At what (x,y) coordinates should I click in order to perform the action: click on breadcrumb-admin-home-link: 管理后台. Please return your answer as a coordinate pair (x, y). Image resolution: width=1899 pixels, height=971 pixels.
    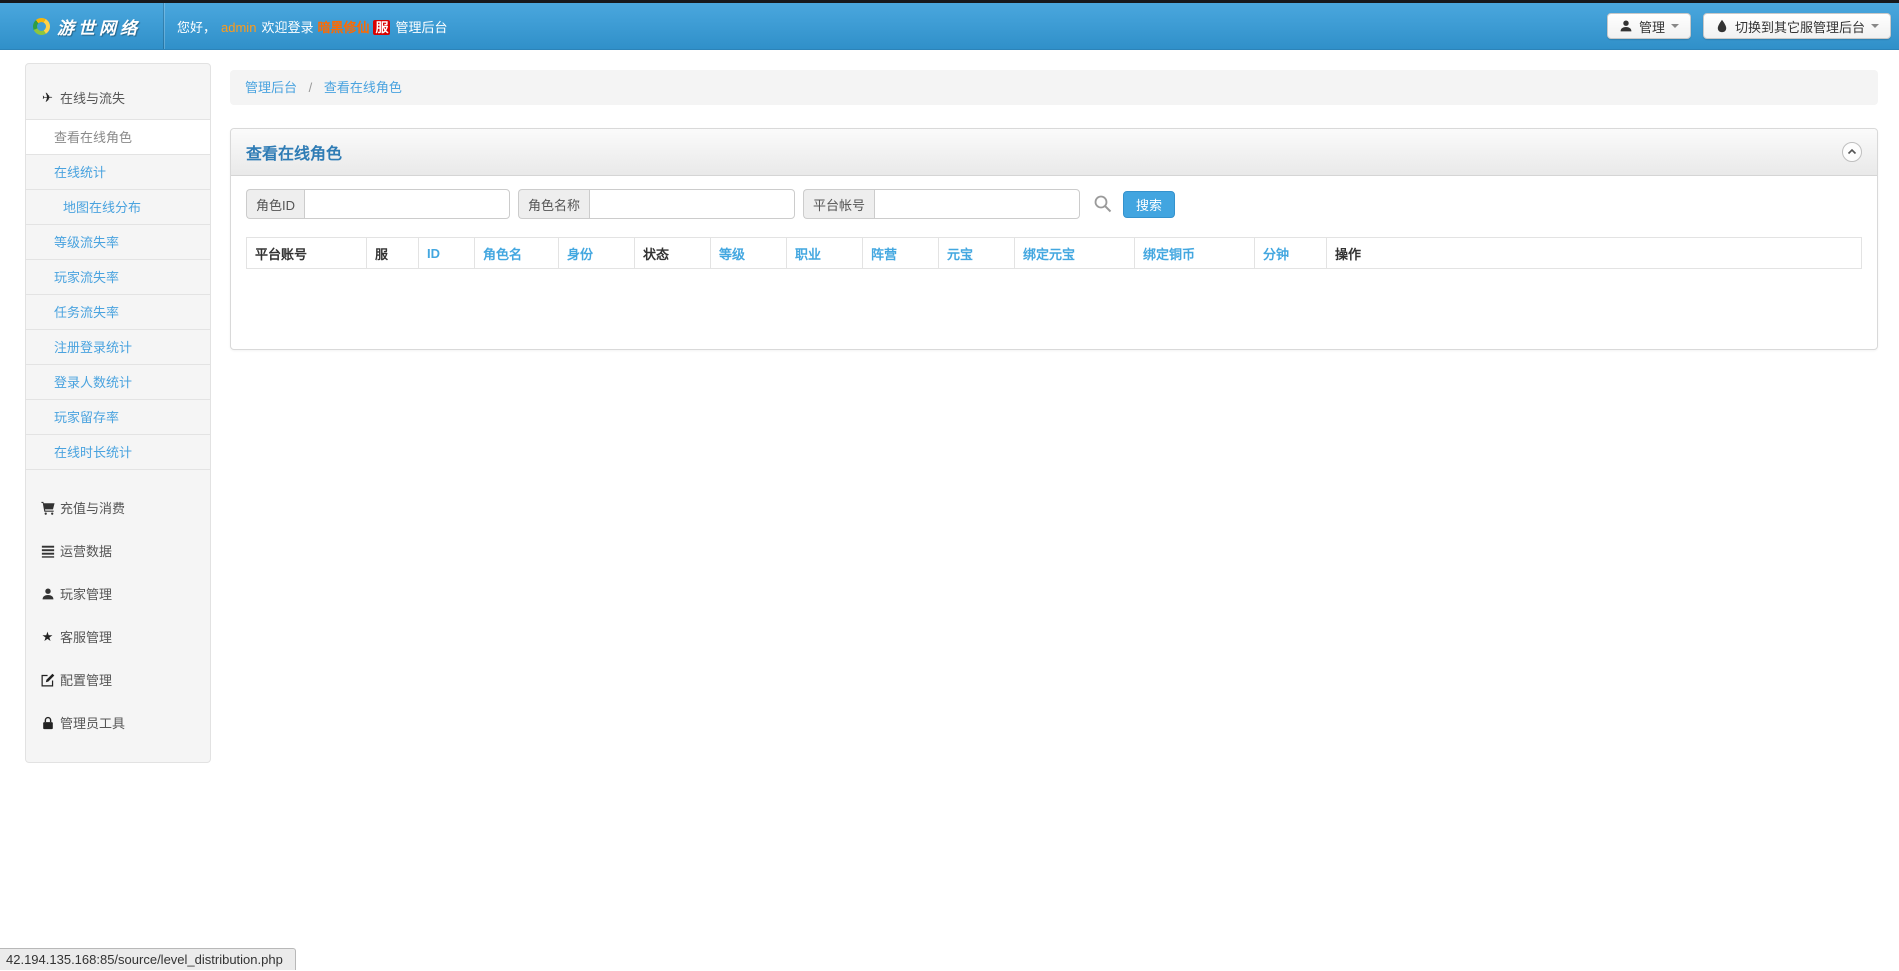
    Looking at the image, I should click on (271, 87).